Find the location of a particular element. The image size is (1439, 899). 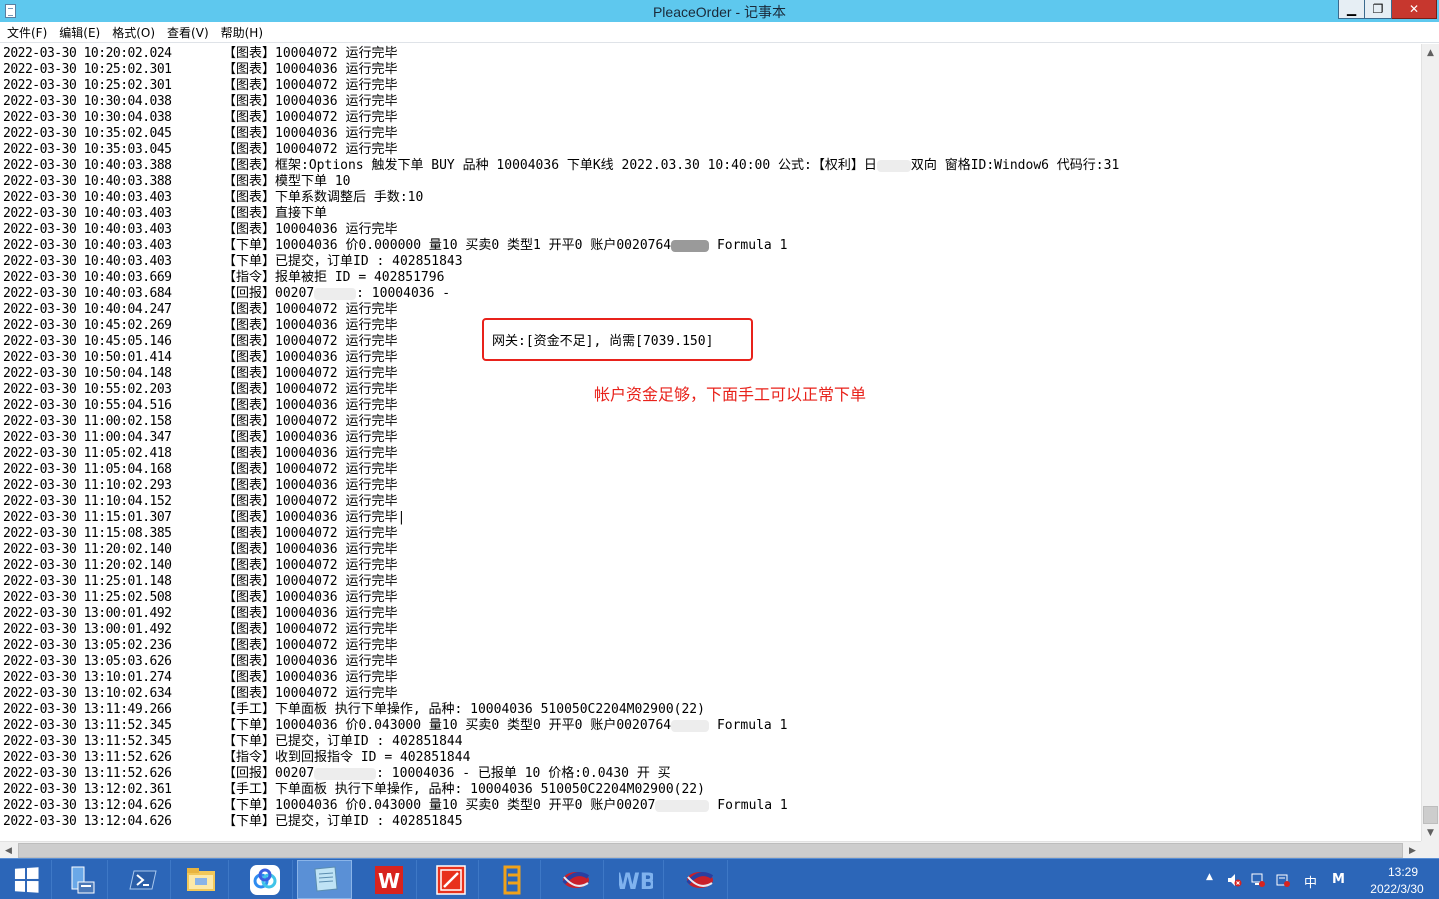

scroll-up-arrow-icon: ▲ is located at coordinates (1430, 52).